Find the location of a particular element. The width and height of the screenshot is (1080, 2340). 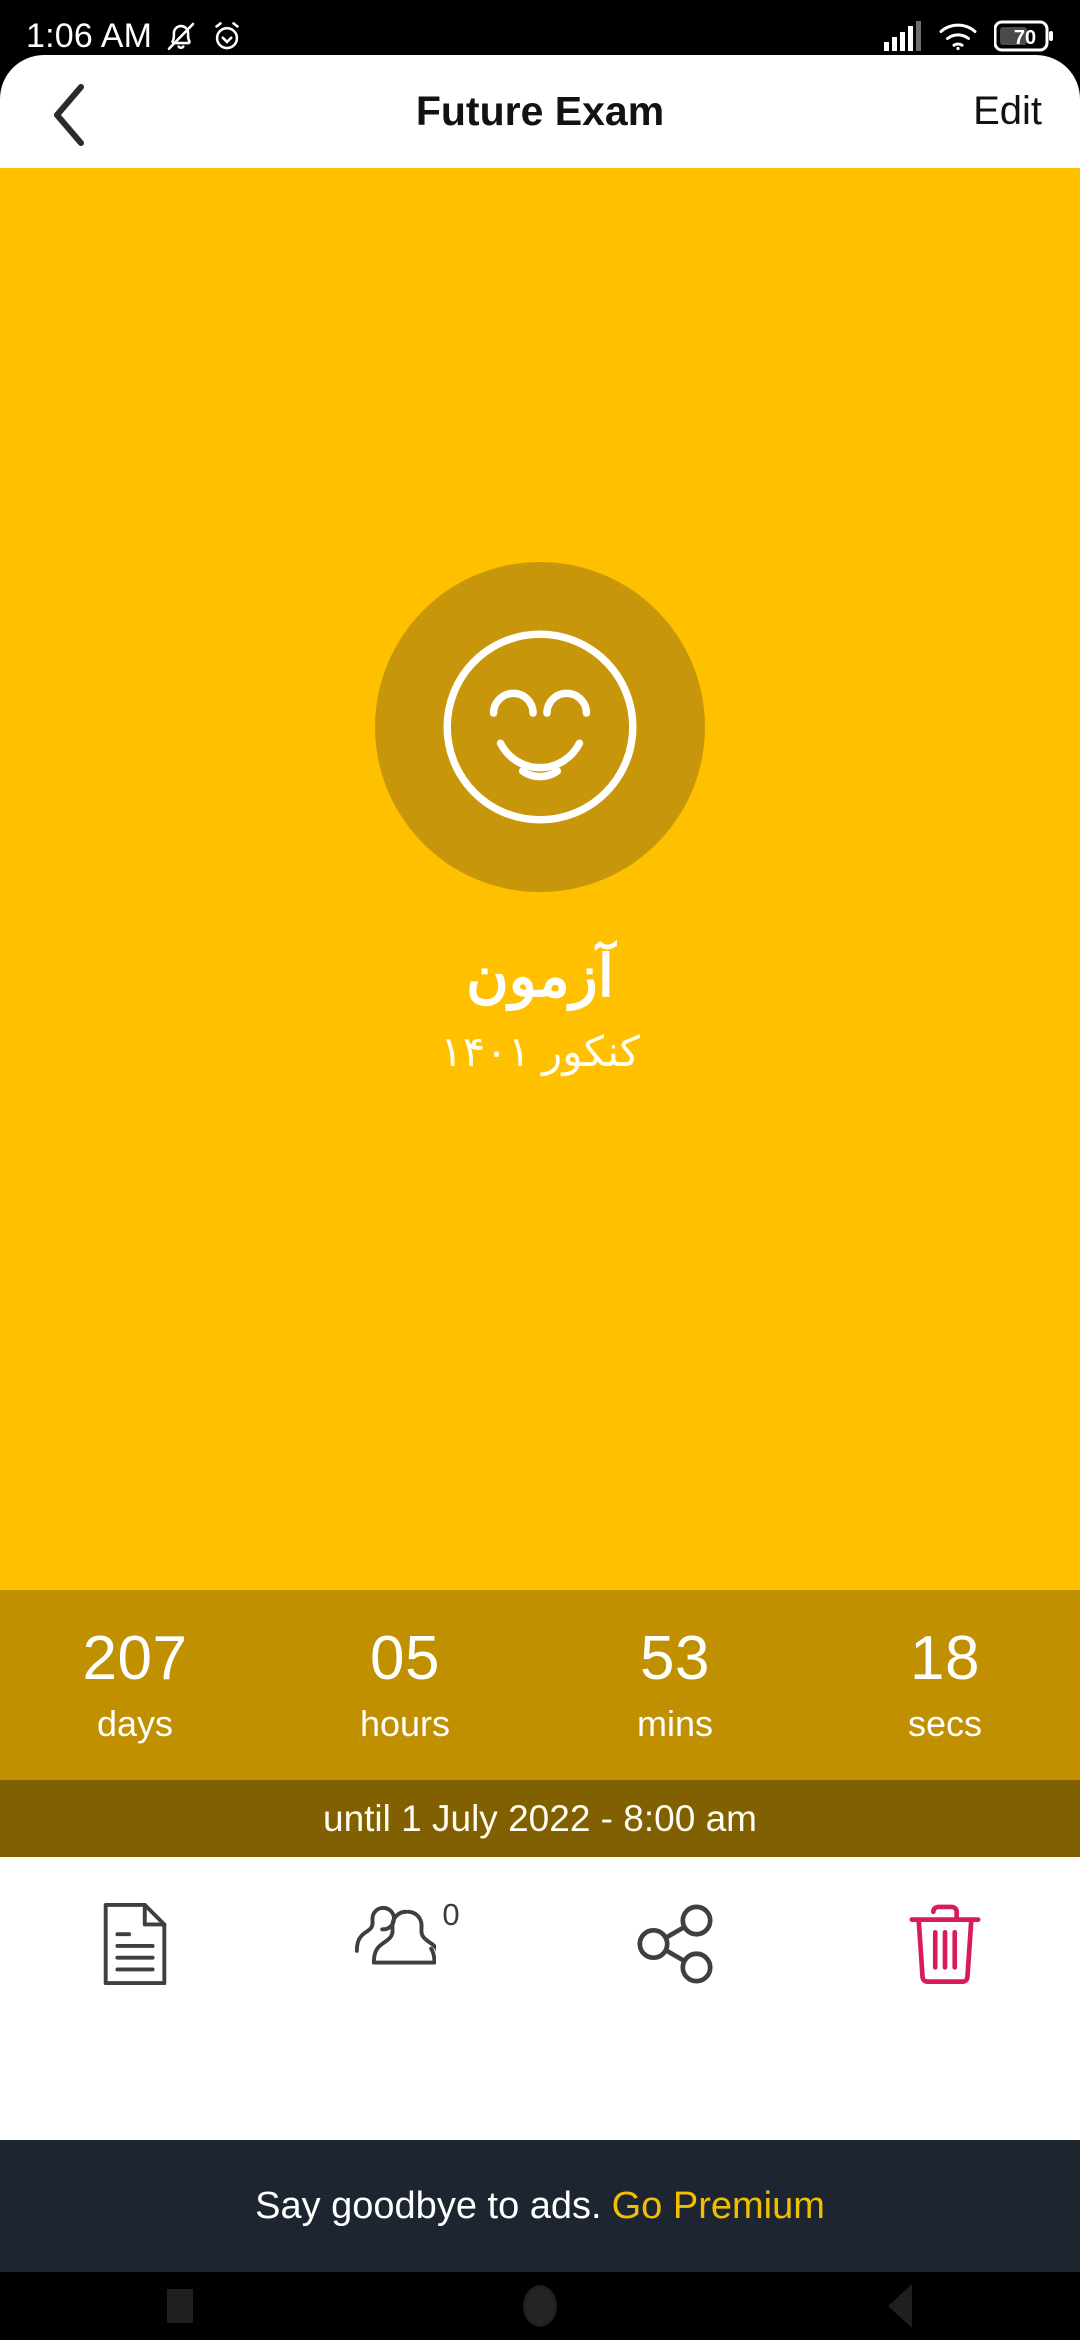

participants-button: 0 is located at coordinates (405, 1922).